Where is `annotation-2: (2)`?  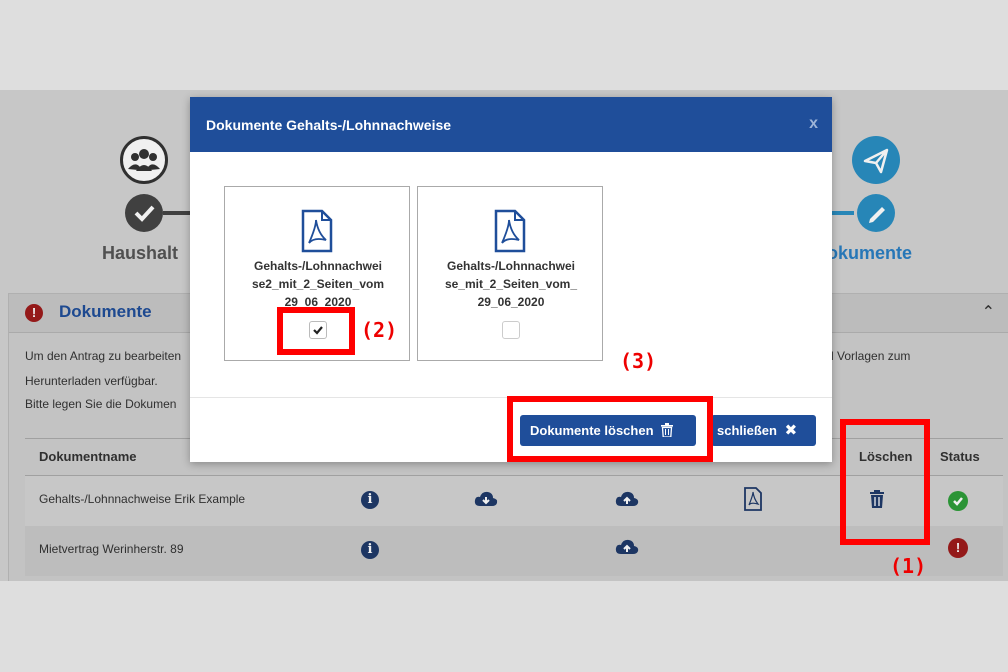 annotation-2: (2) is located at coordinates (379, 330).